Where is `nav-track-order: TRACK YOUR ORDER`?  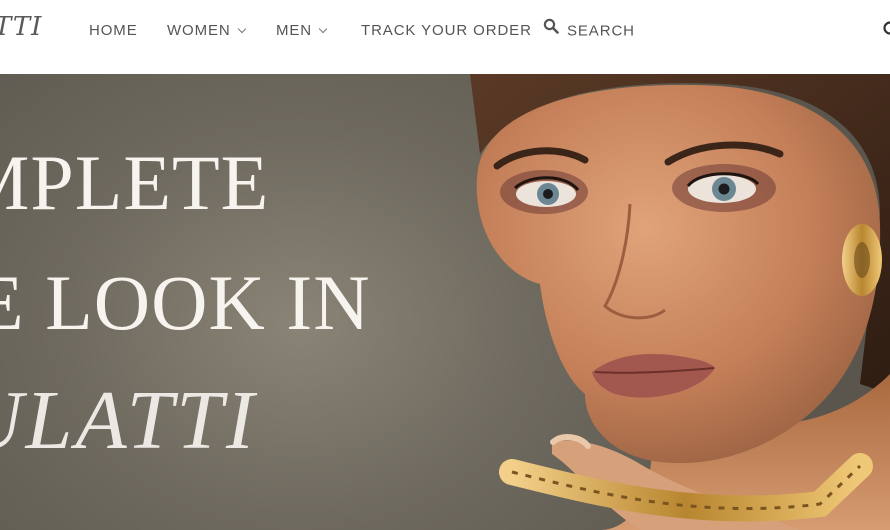
nav-track-order: TRACK YOUR ORDER is located at coordinates (446, 31).